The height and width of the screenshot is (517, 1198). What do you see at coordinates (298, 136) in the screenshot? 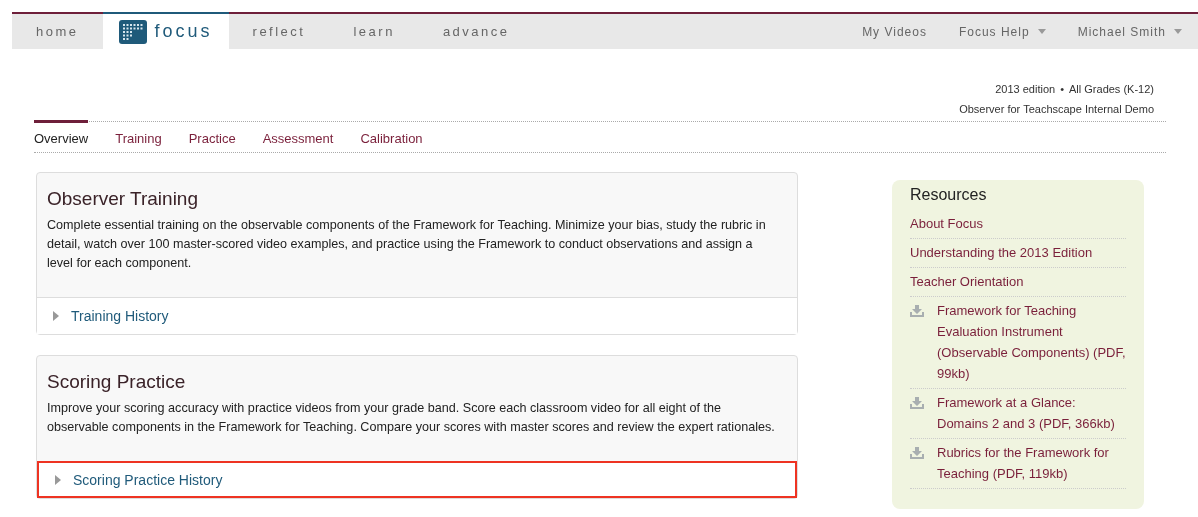
I see `tab: Assessment` at bounding box center [298, 136].